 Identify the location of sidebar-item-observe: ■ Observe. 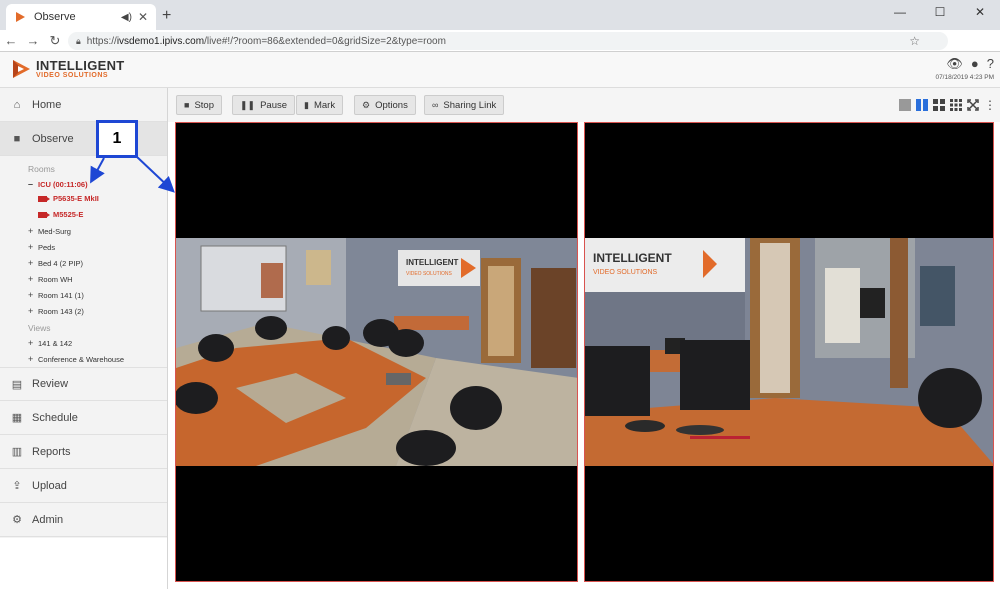
(83, 139).